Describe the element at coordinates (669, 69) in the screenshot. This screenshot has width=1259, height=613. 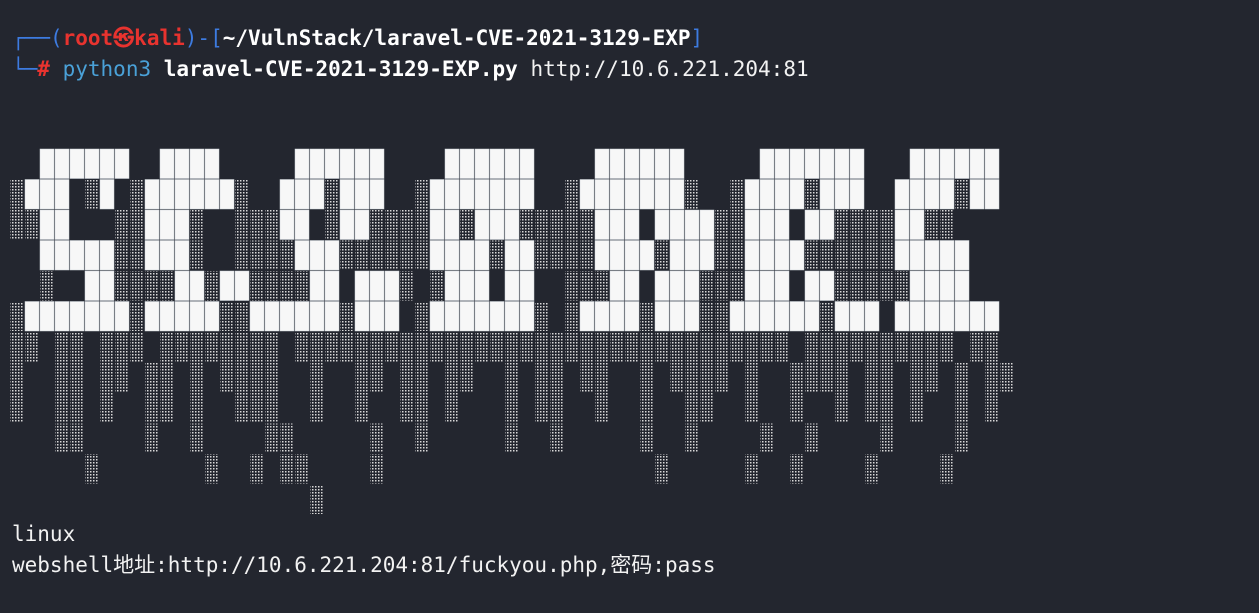
I see `command-argument: http://10.6.221.204:81` at that location.